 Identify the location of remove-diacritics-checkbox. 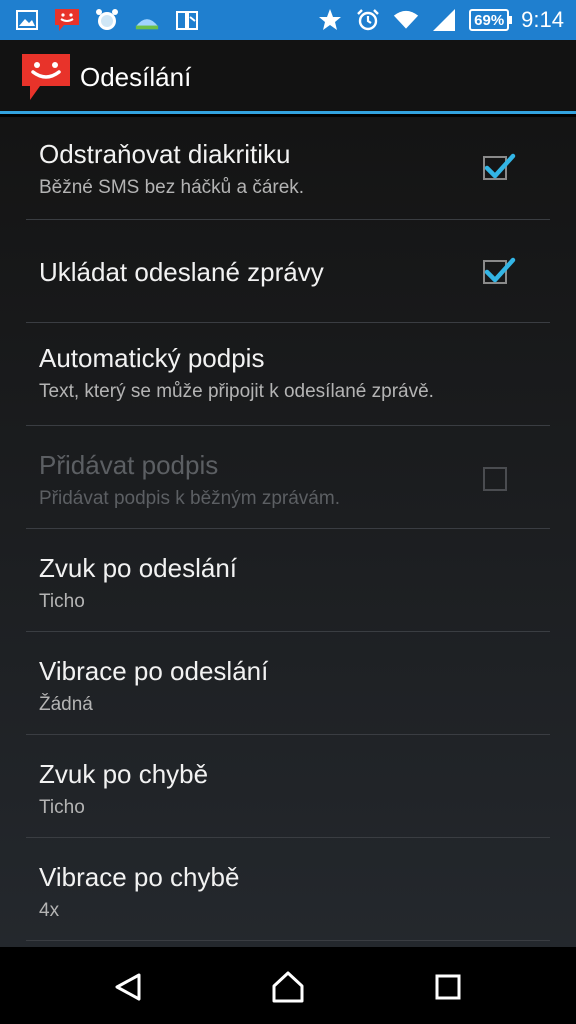
(499, 166).